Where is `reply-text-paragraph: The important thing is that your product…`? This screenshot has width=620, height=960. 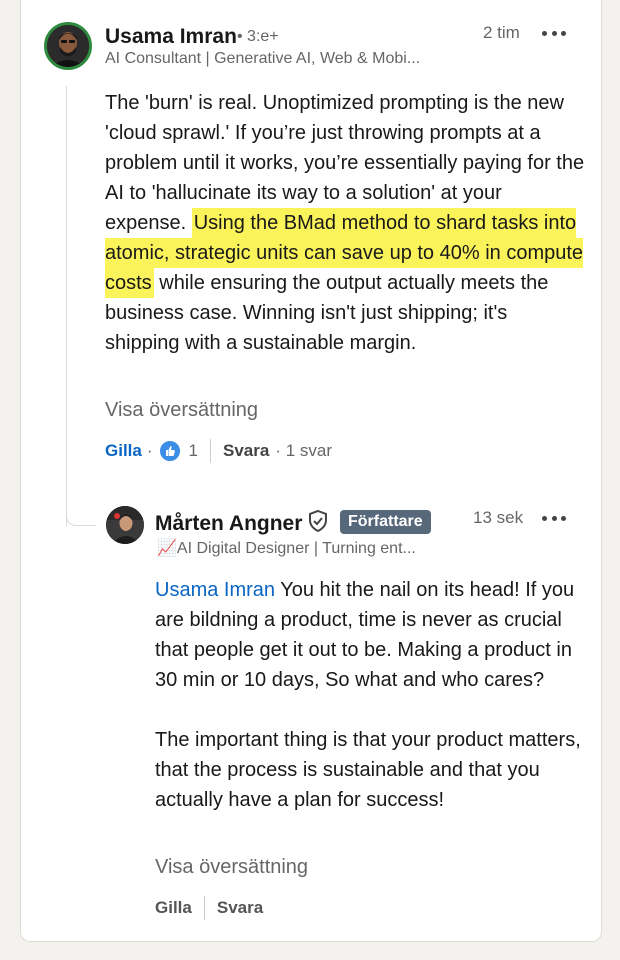 reply-text-paragraph: The important thing is that your product… is located at coordinates (368, 770).